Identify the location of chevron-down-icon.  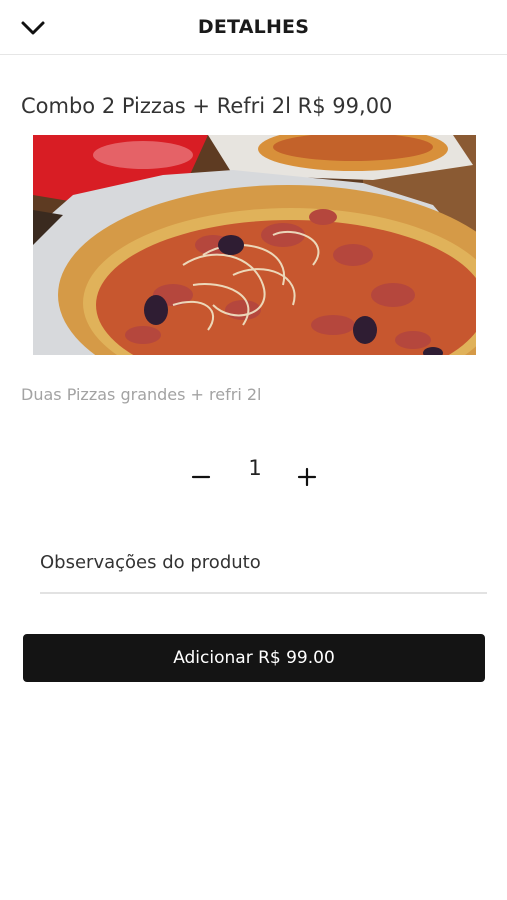
(33, 28).